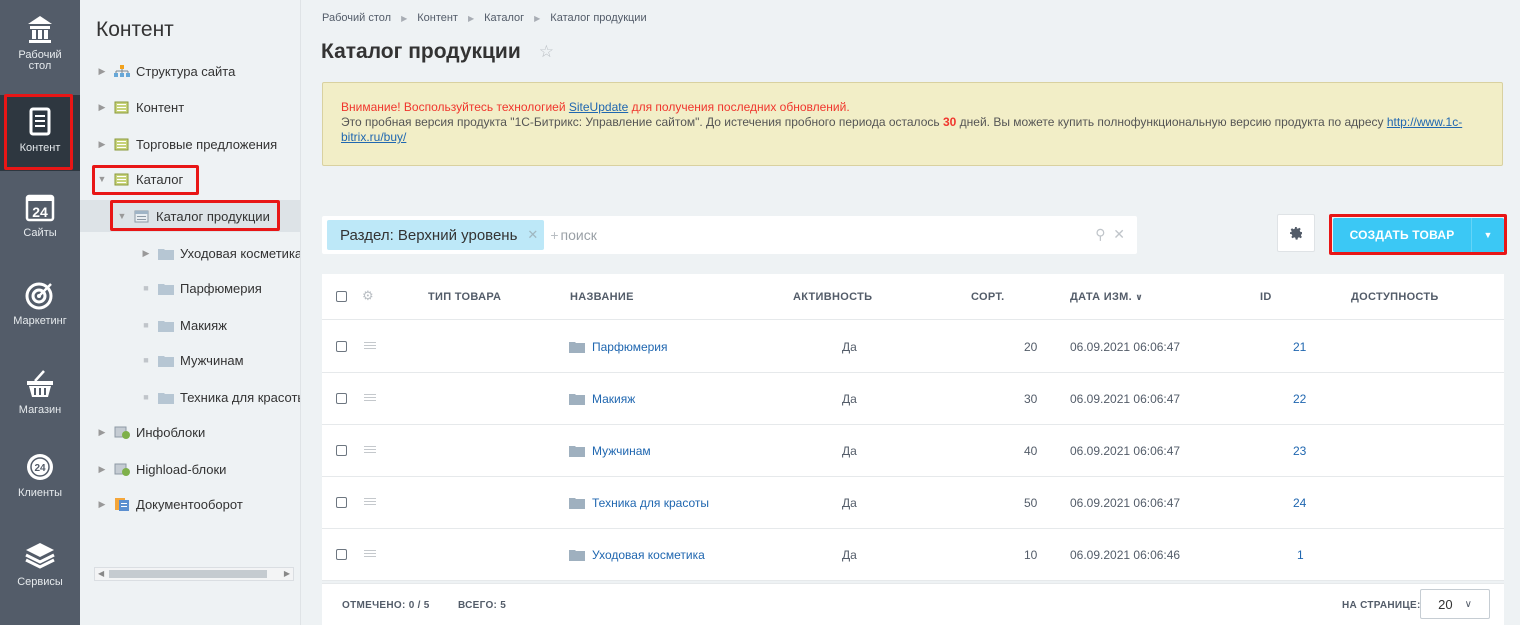 The height and width of the screenshot is (625, 1520). I want to click on col-header-id: ID, so click(1266, 297).